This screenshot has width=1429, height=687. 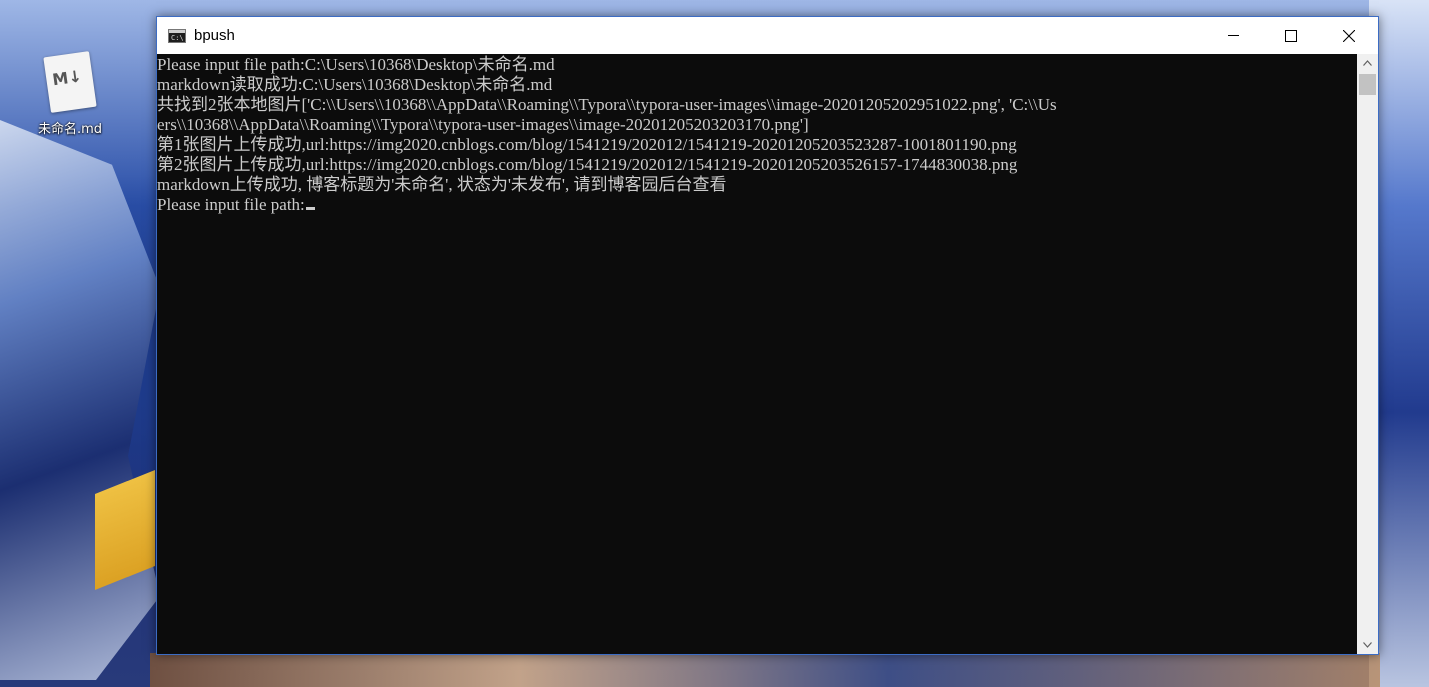 What do you see at coordinates (177, 35) in the screenshot?
I see `console-app-icon: C:\` at bounding box center [177, 35].